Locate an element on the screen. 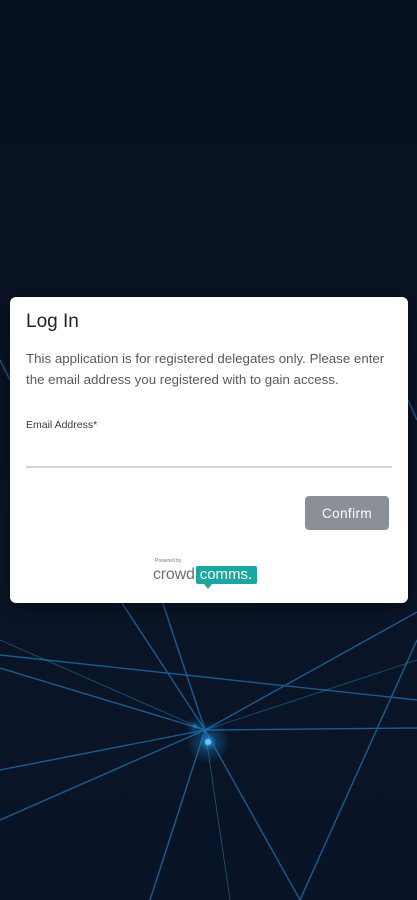  crowdcomms-logo: Powered by crowd comms. is located at coordinates (209, 573).